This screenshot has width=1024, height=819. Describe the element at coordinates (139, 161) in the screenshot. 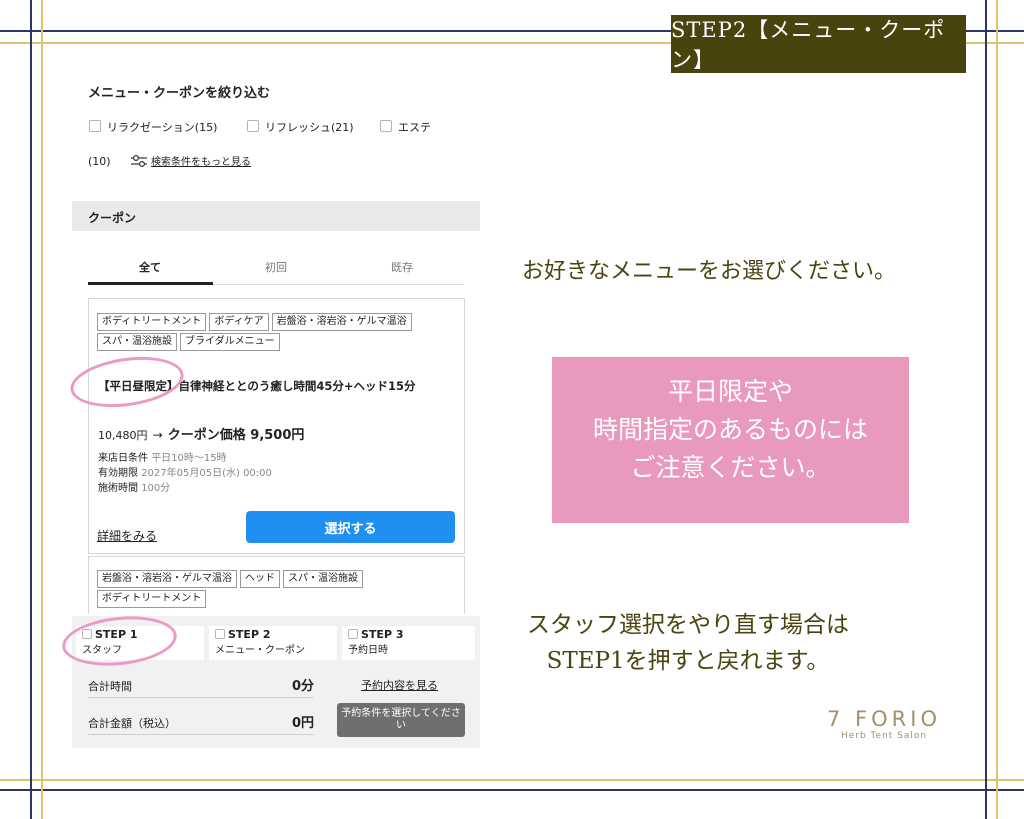

I see `sliders-icon` at that location.